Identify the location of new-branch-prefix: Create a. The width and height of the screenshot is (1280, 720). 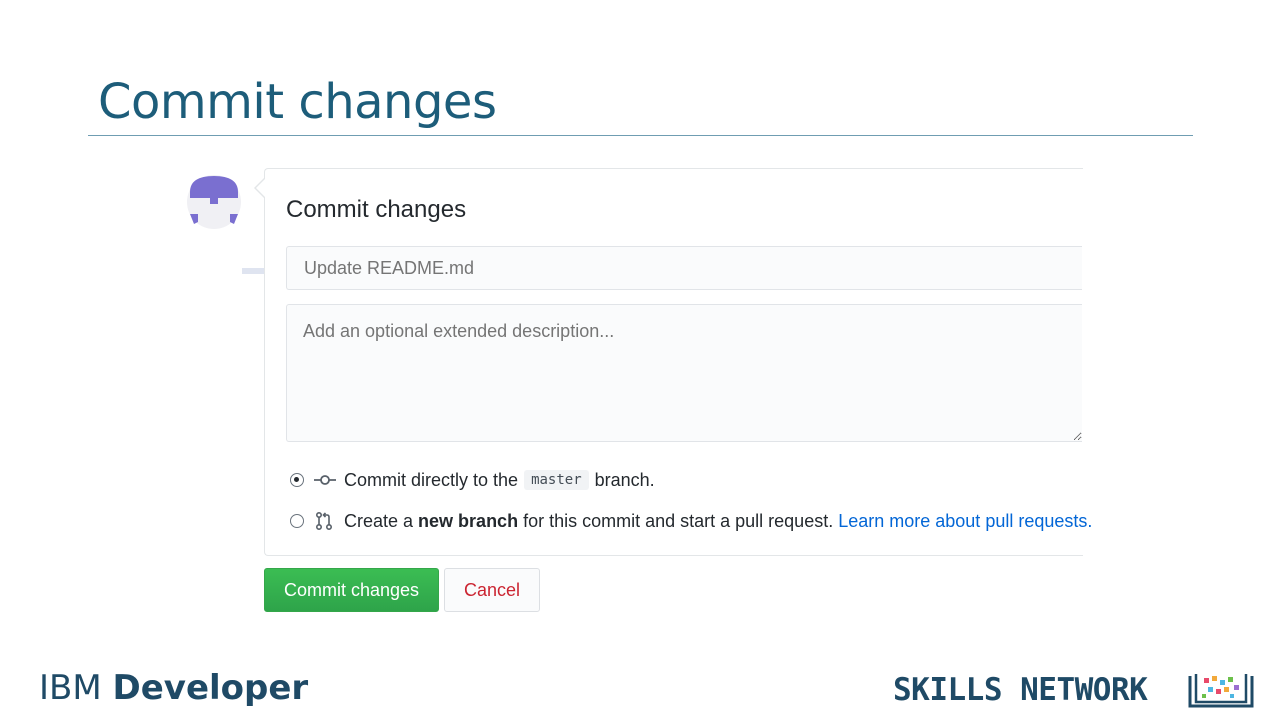
(379, 520).